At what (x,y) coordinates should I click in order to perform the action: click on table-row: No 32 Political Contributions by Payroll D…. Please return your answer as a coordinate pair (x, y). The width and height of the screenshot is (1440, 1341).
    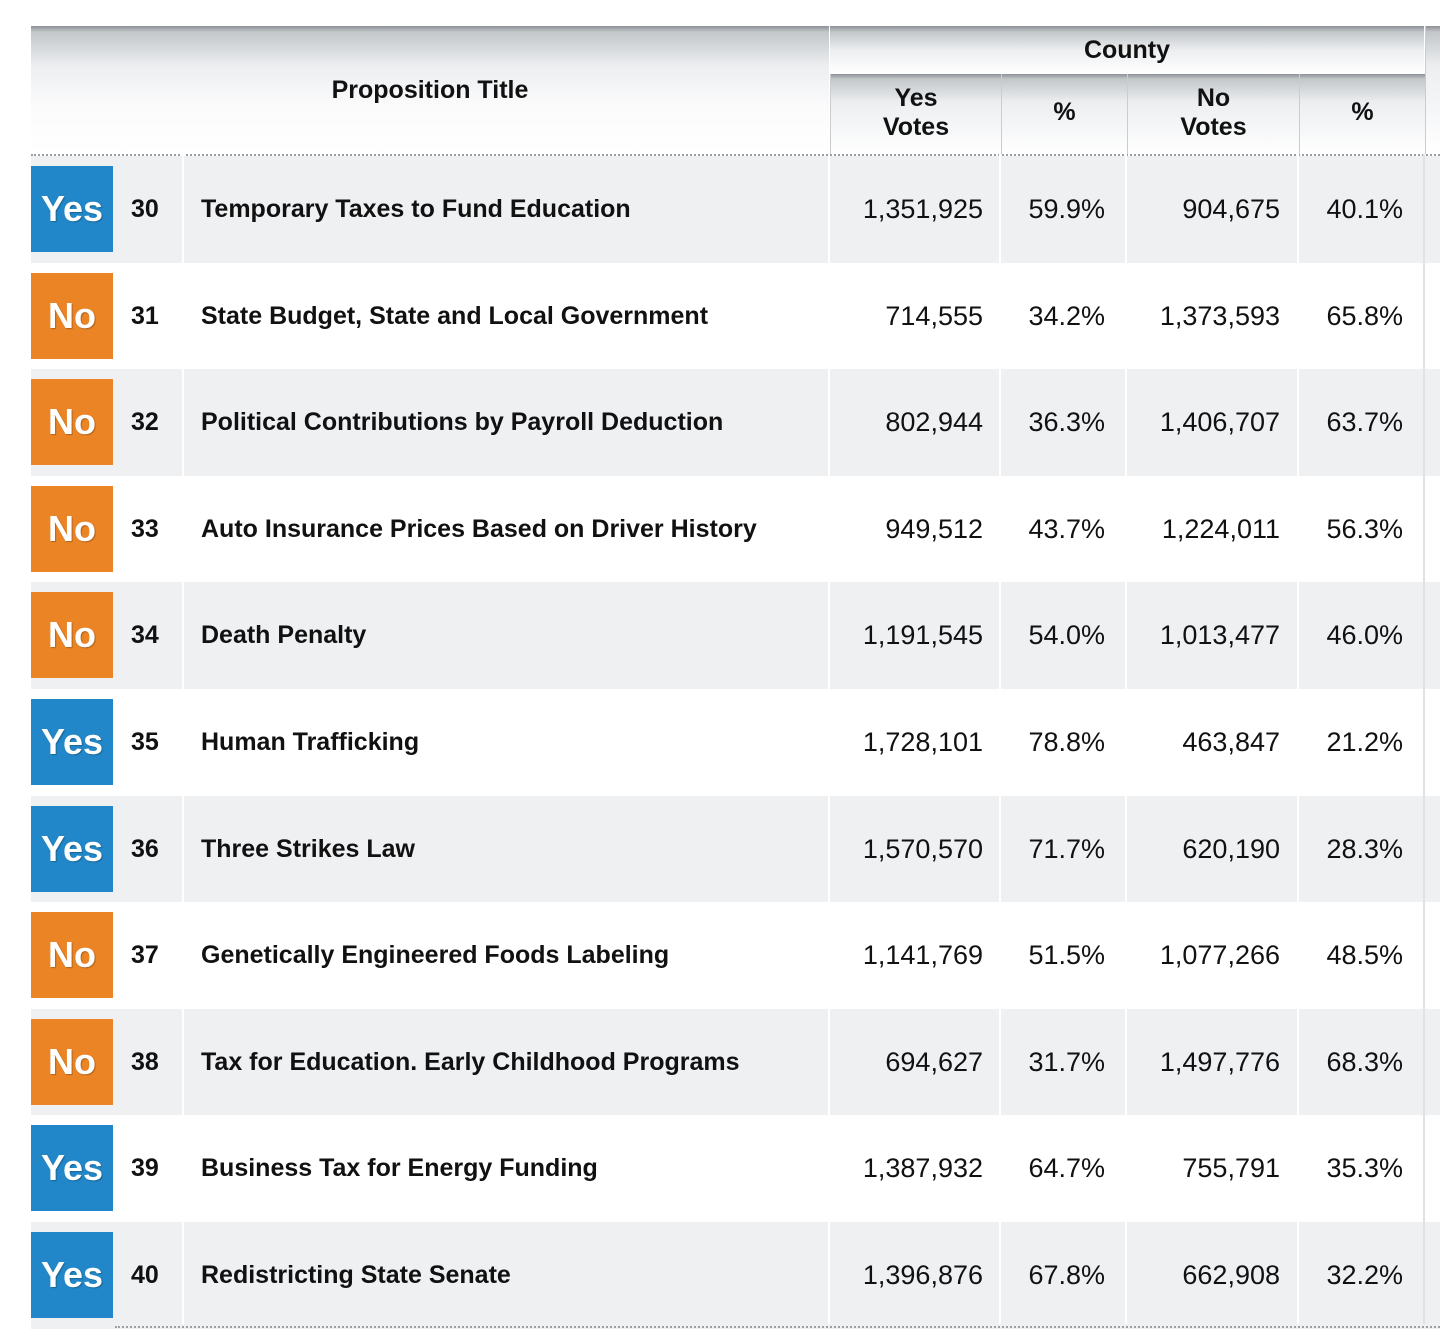
    Looking at the image, I should click on (735, 422).